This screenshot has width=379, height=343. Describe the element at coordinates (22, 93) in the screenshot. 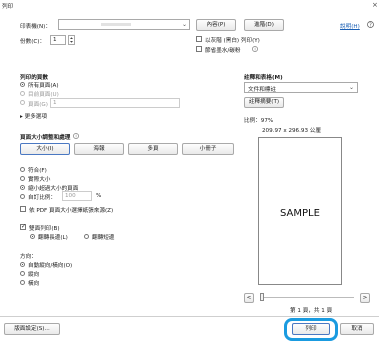

I see `radio-current-page` at that location.